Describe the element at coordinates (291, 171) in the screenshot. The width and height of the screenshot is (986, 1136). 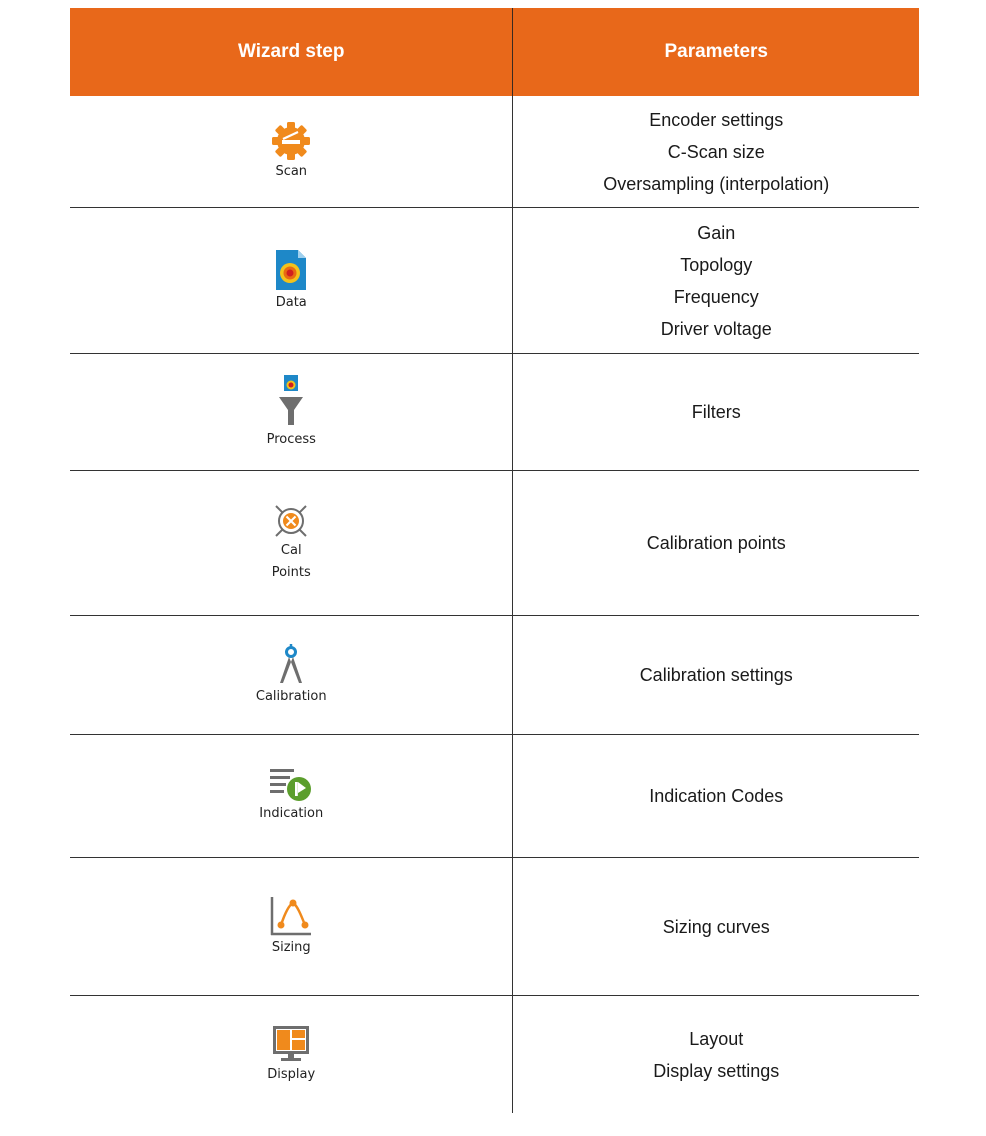
I see `wizard-step-label: Scan` at that location.